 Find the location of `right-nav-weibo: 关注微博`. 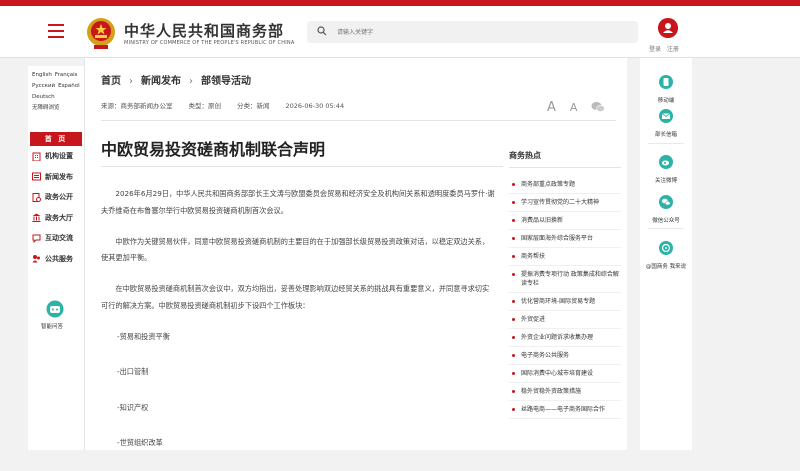

right-nav-weibo: 关注微博 is located at coordinates (666, 169).